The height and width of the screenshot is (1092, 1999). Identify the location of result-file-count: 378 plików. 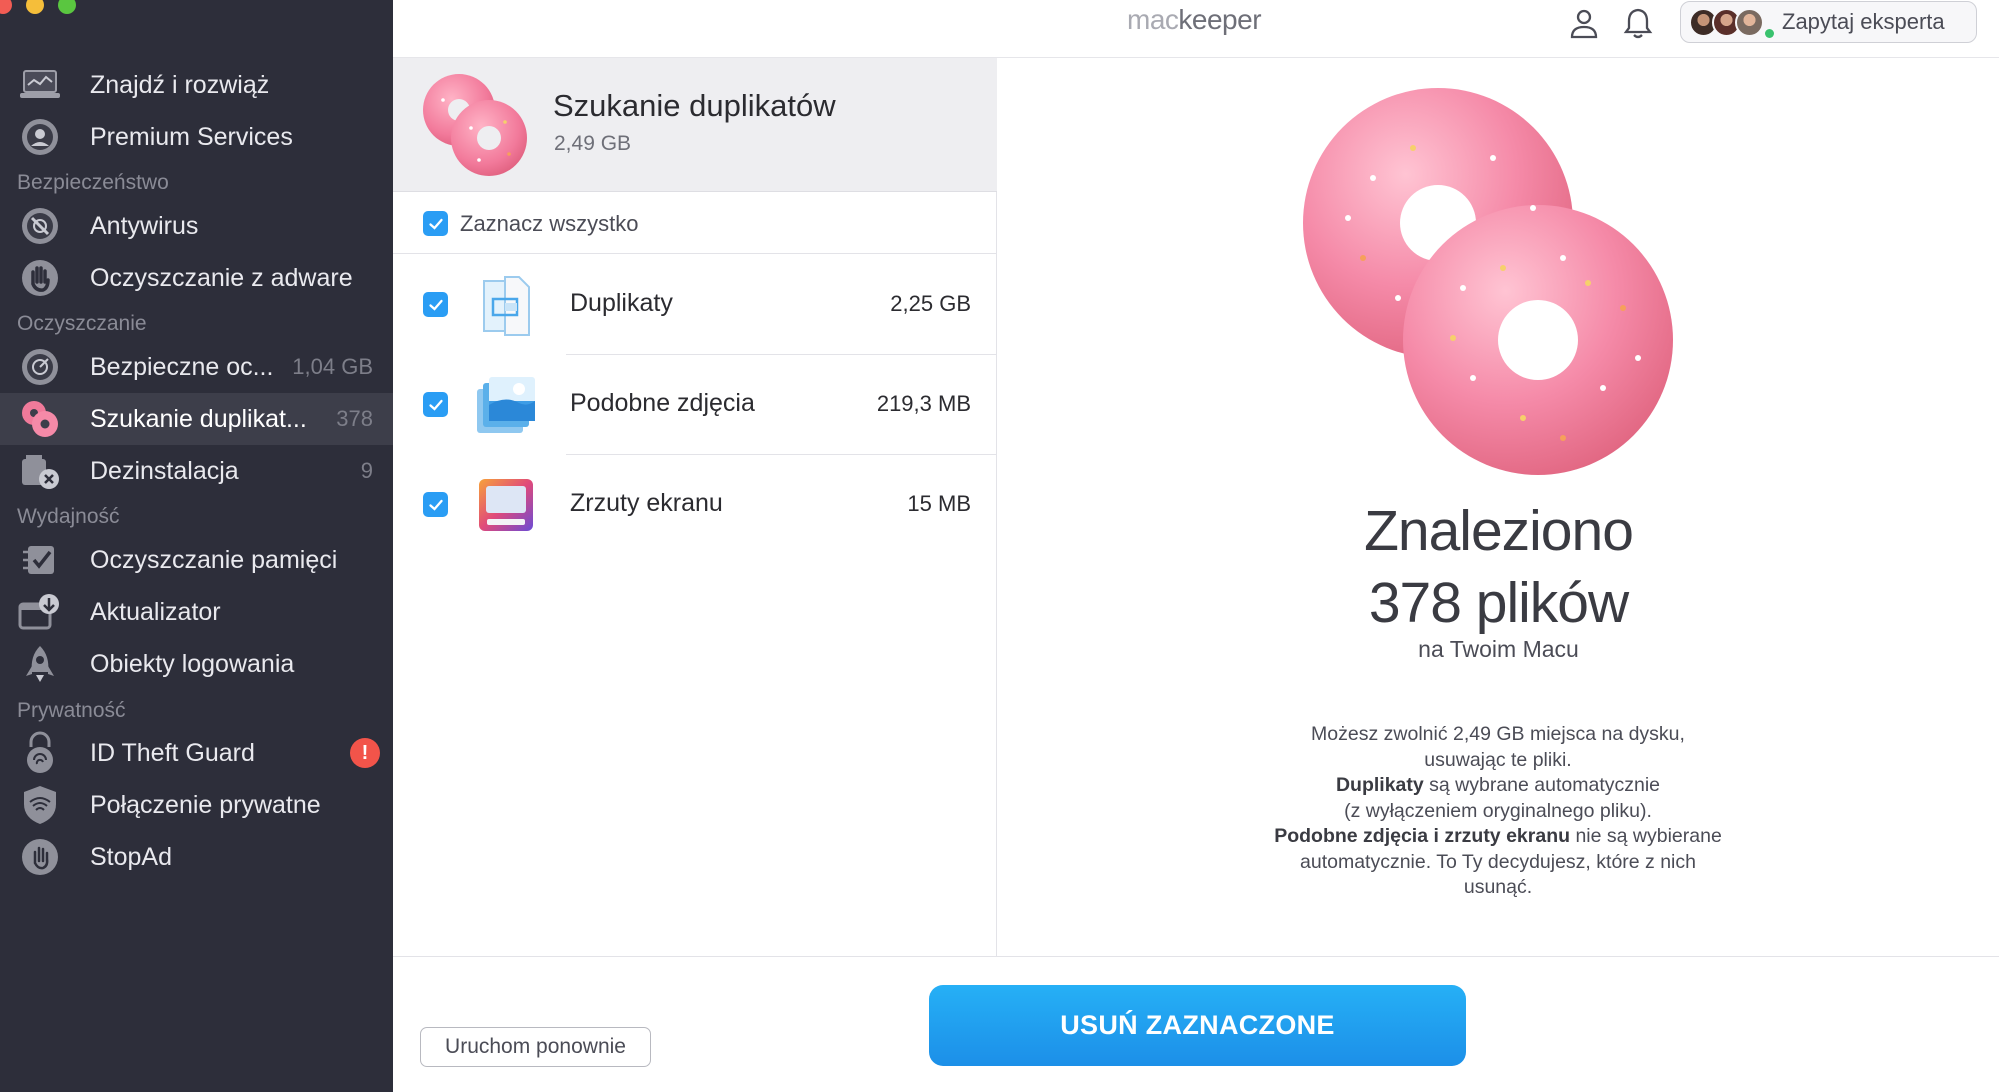
(1498, 603).